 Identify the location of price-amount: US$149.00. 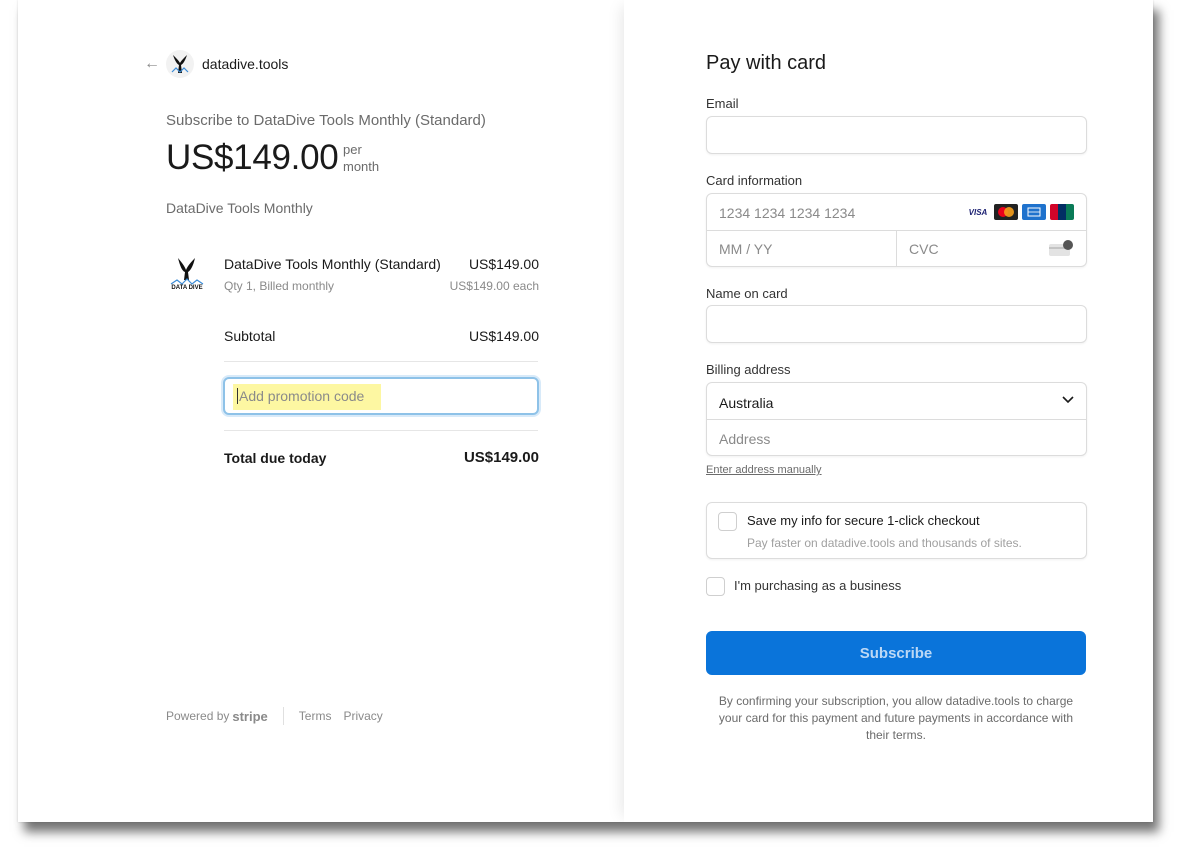
(252, 157).